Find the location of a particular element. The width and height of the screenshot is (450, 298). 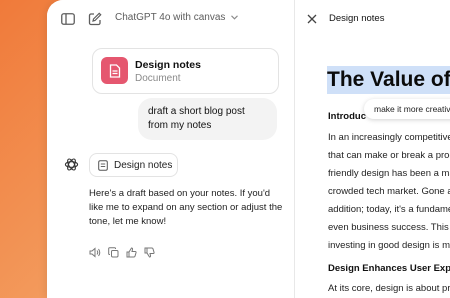

body-line: In an increasingly competitive is located at coordinates (389, 137).